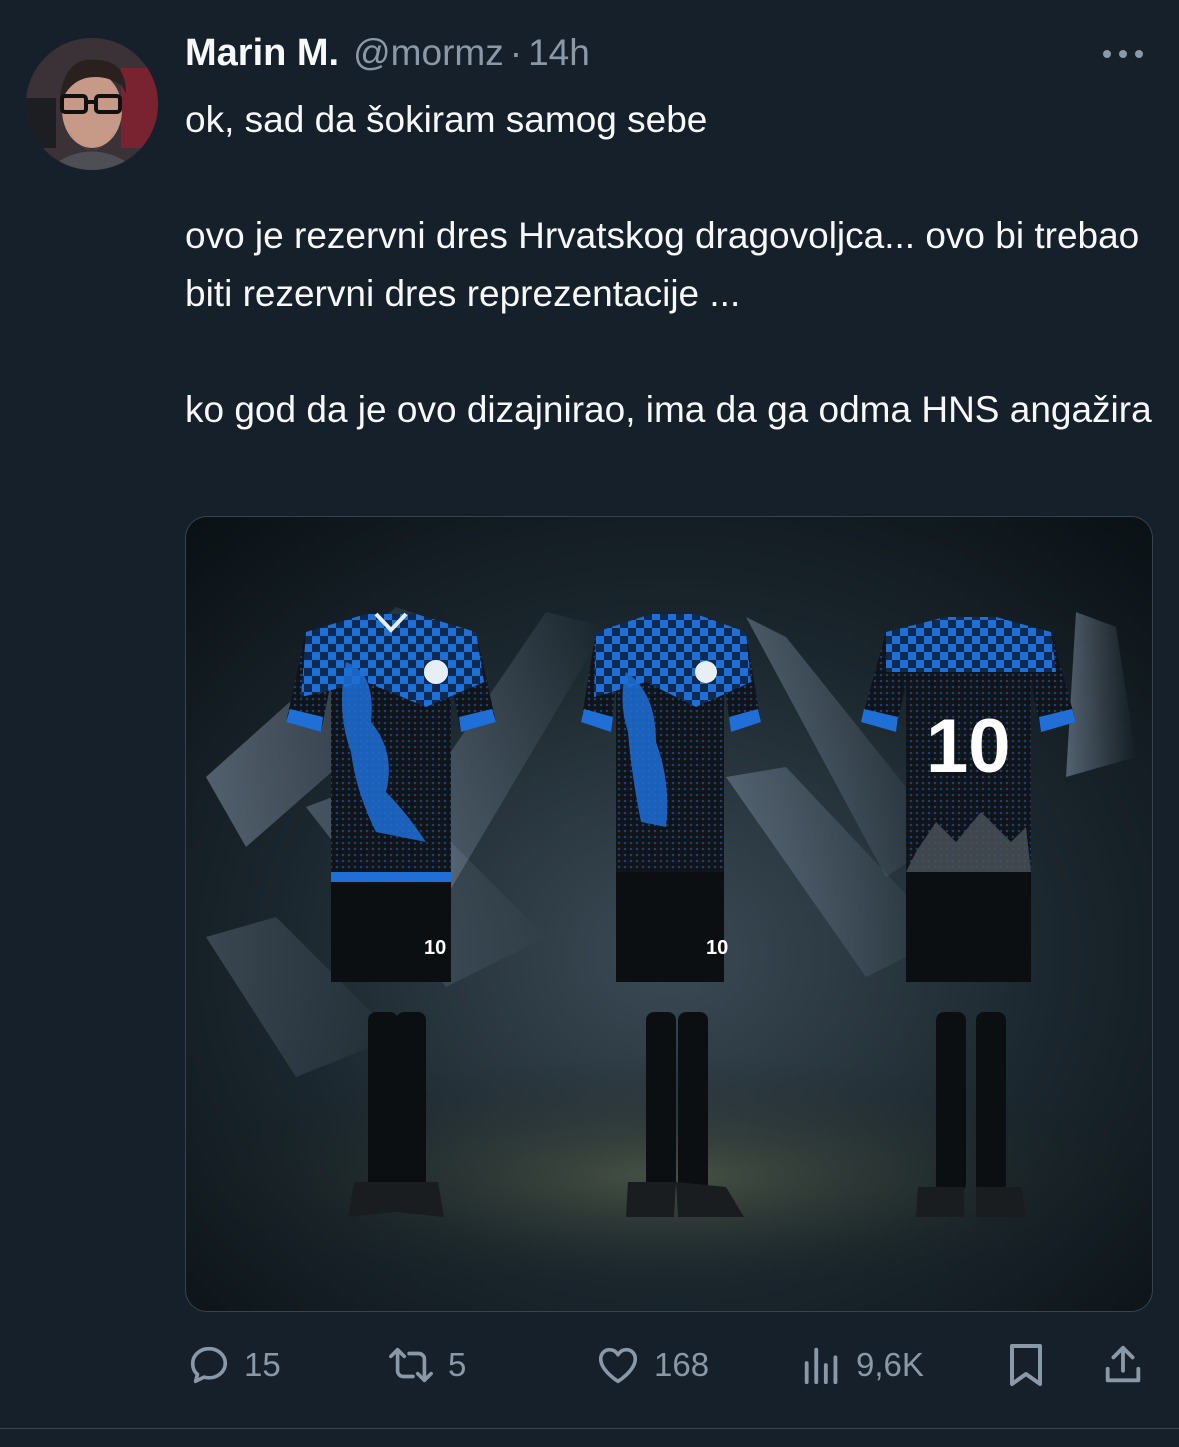 The width and height of the screenshot is (1179, 1447). What do you see at coordinates (589, 1428) in the screenshot?
I see `divider` at bounding box center [589, 1428].